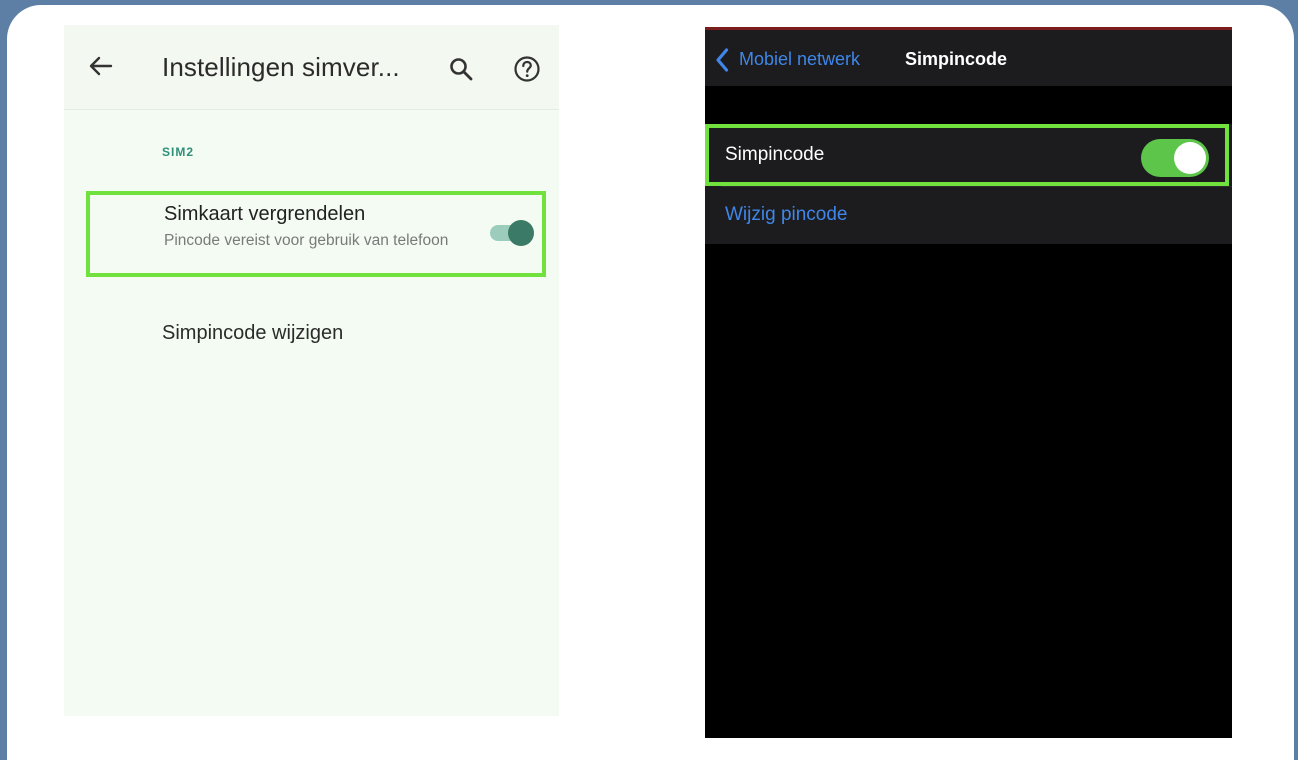  What do you see at coordinates (461, 69) in the screenshot?
I see `search-icon` at bounding box center [461, 69].